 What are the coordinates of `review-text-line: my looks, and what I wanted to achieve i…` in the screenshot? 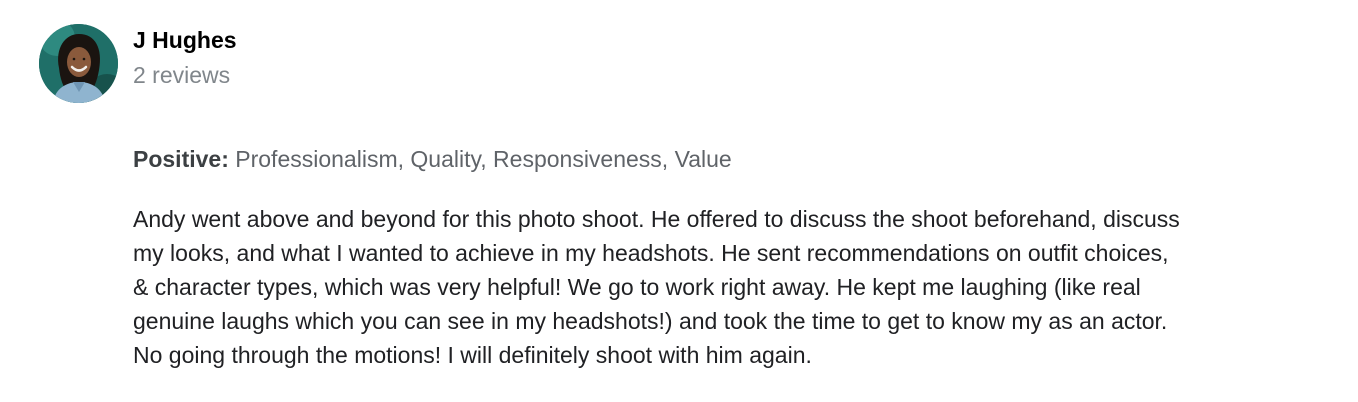 It's located at (651, 253).